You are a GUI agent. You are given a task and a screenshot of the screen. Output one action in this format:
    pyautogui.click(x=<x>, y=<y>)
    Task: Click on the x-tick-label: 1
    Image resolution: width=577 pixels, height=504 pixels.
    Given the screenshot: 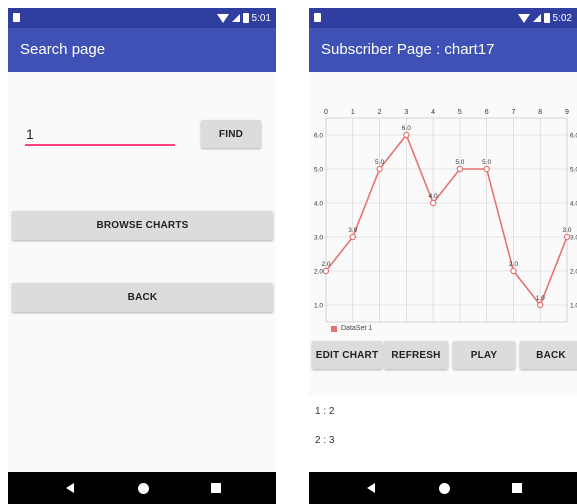 What is the action you would take?
    pyautogui.click(x=353, y=112)
    